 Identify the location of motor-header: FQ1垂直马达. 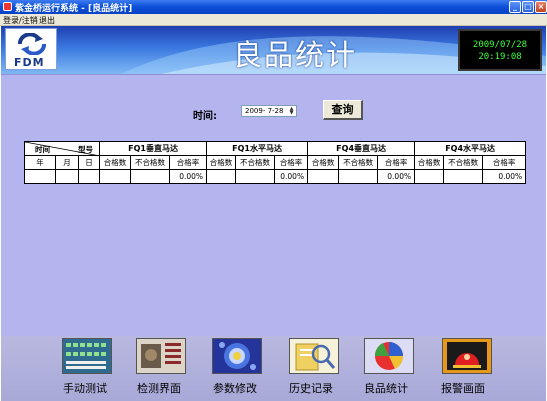
(153, 148).